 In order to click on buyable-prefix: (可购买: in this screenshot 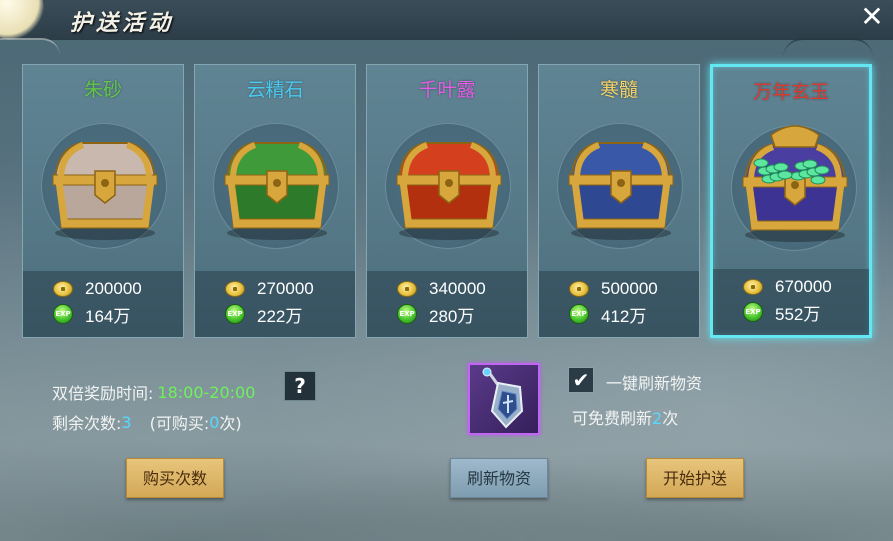, I will do `click(179, 423)`.